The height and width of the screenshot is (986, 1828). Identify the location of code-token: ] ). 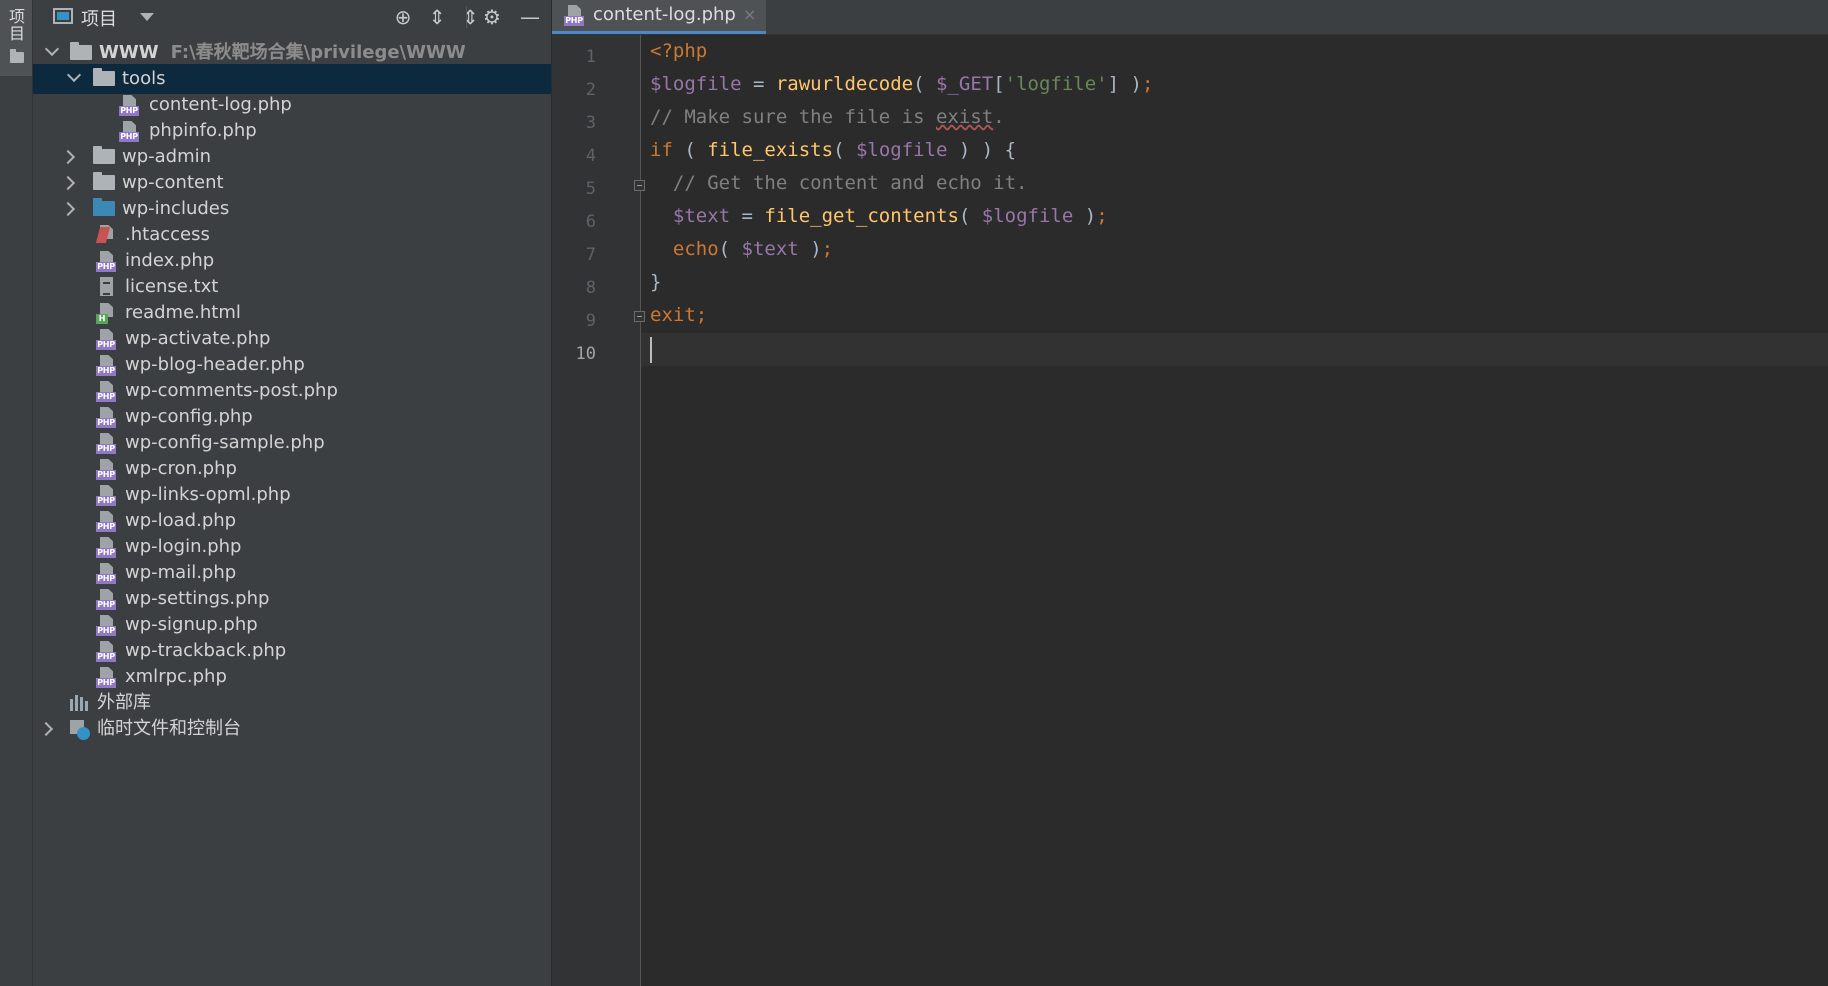
(1124, 84).